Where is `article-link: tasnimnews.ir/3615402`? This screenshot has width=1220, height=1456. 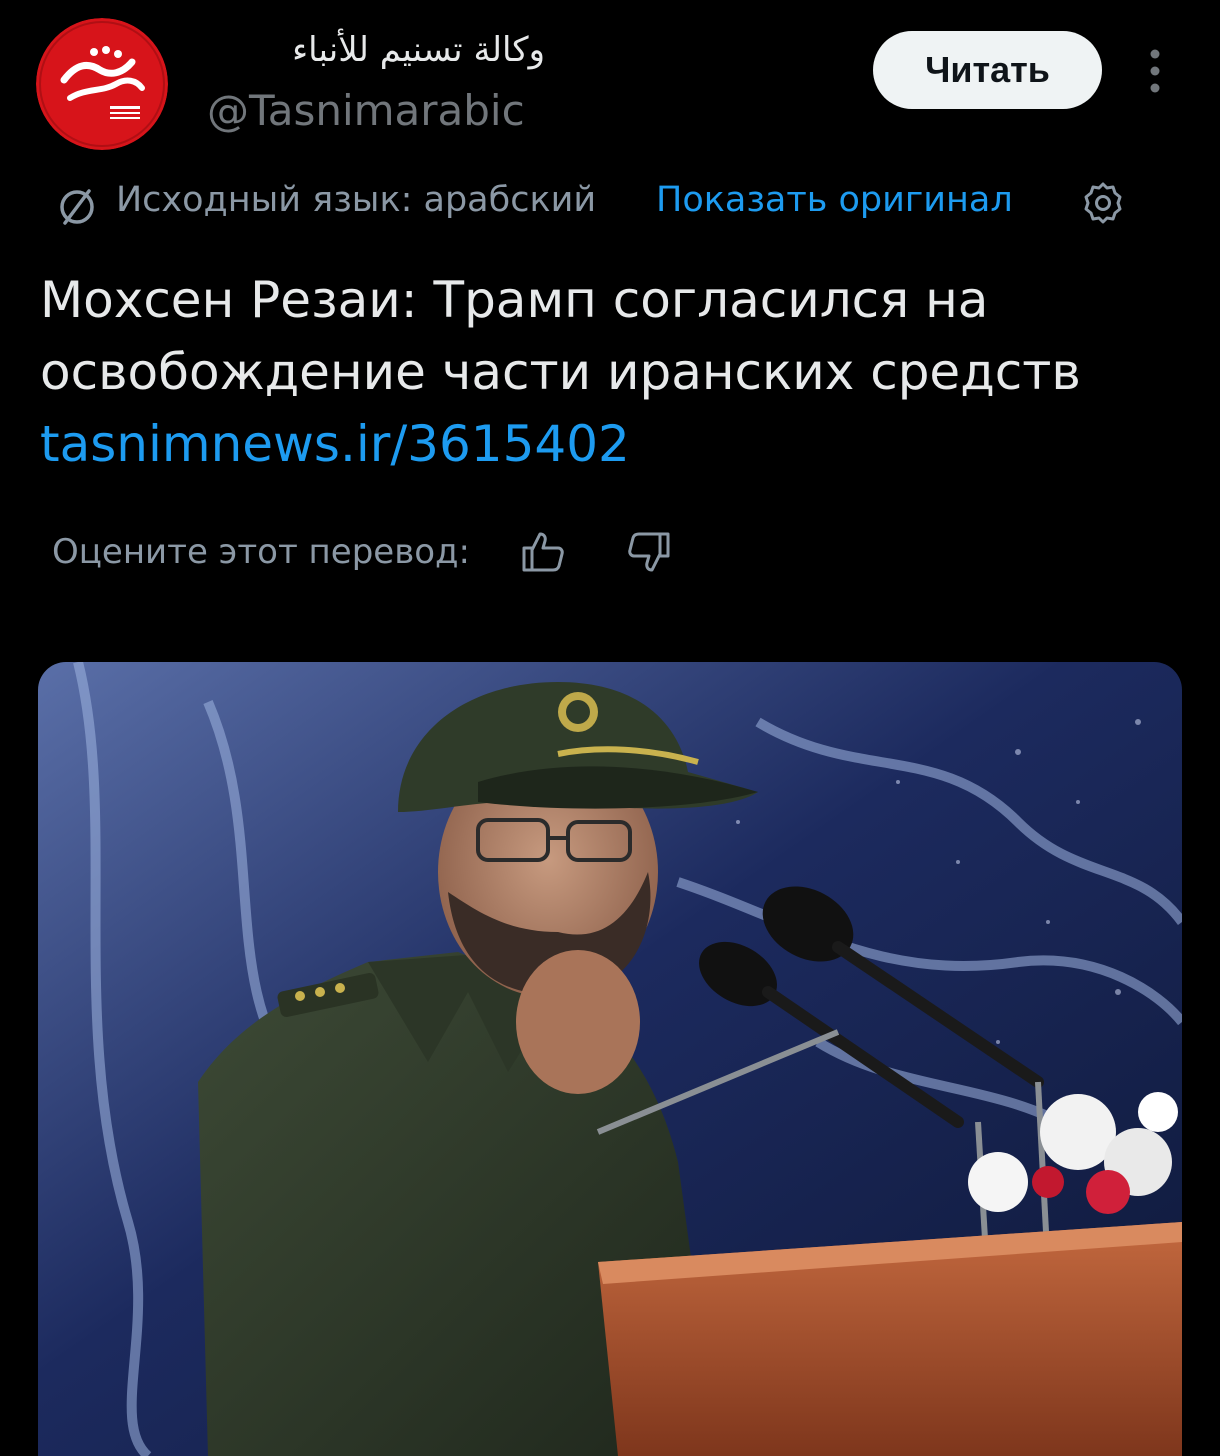
article-link: tasnimnews.ir/3615402 is located at coordinates (610, 444).